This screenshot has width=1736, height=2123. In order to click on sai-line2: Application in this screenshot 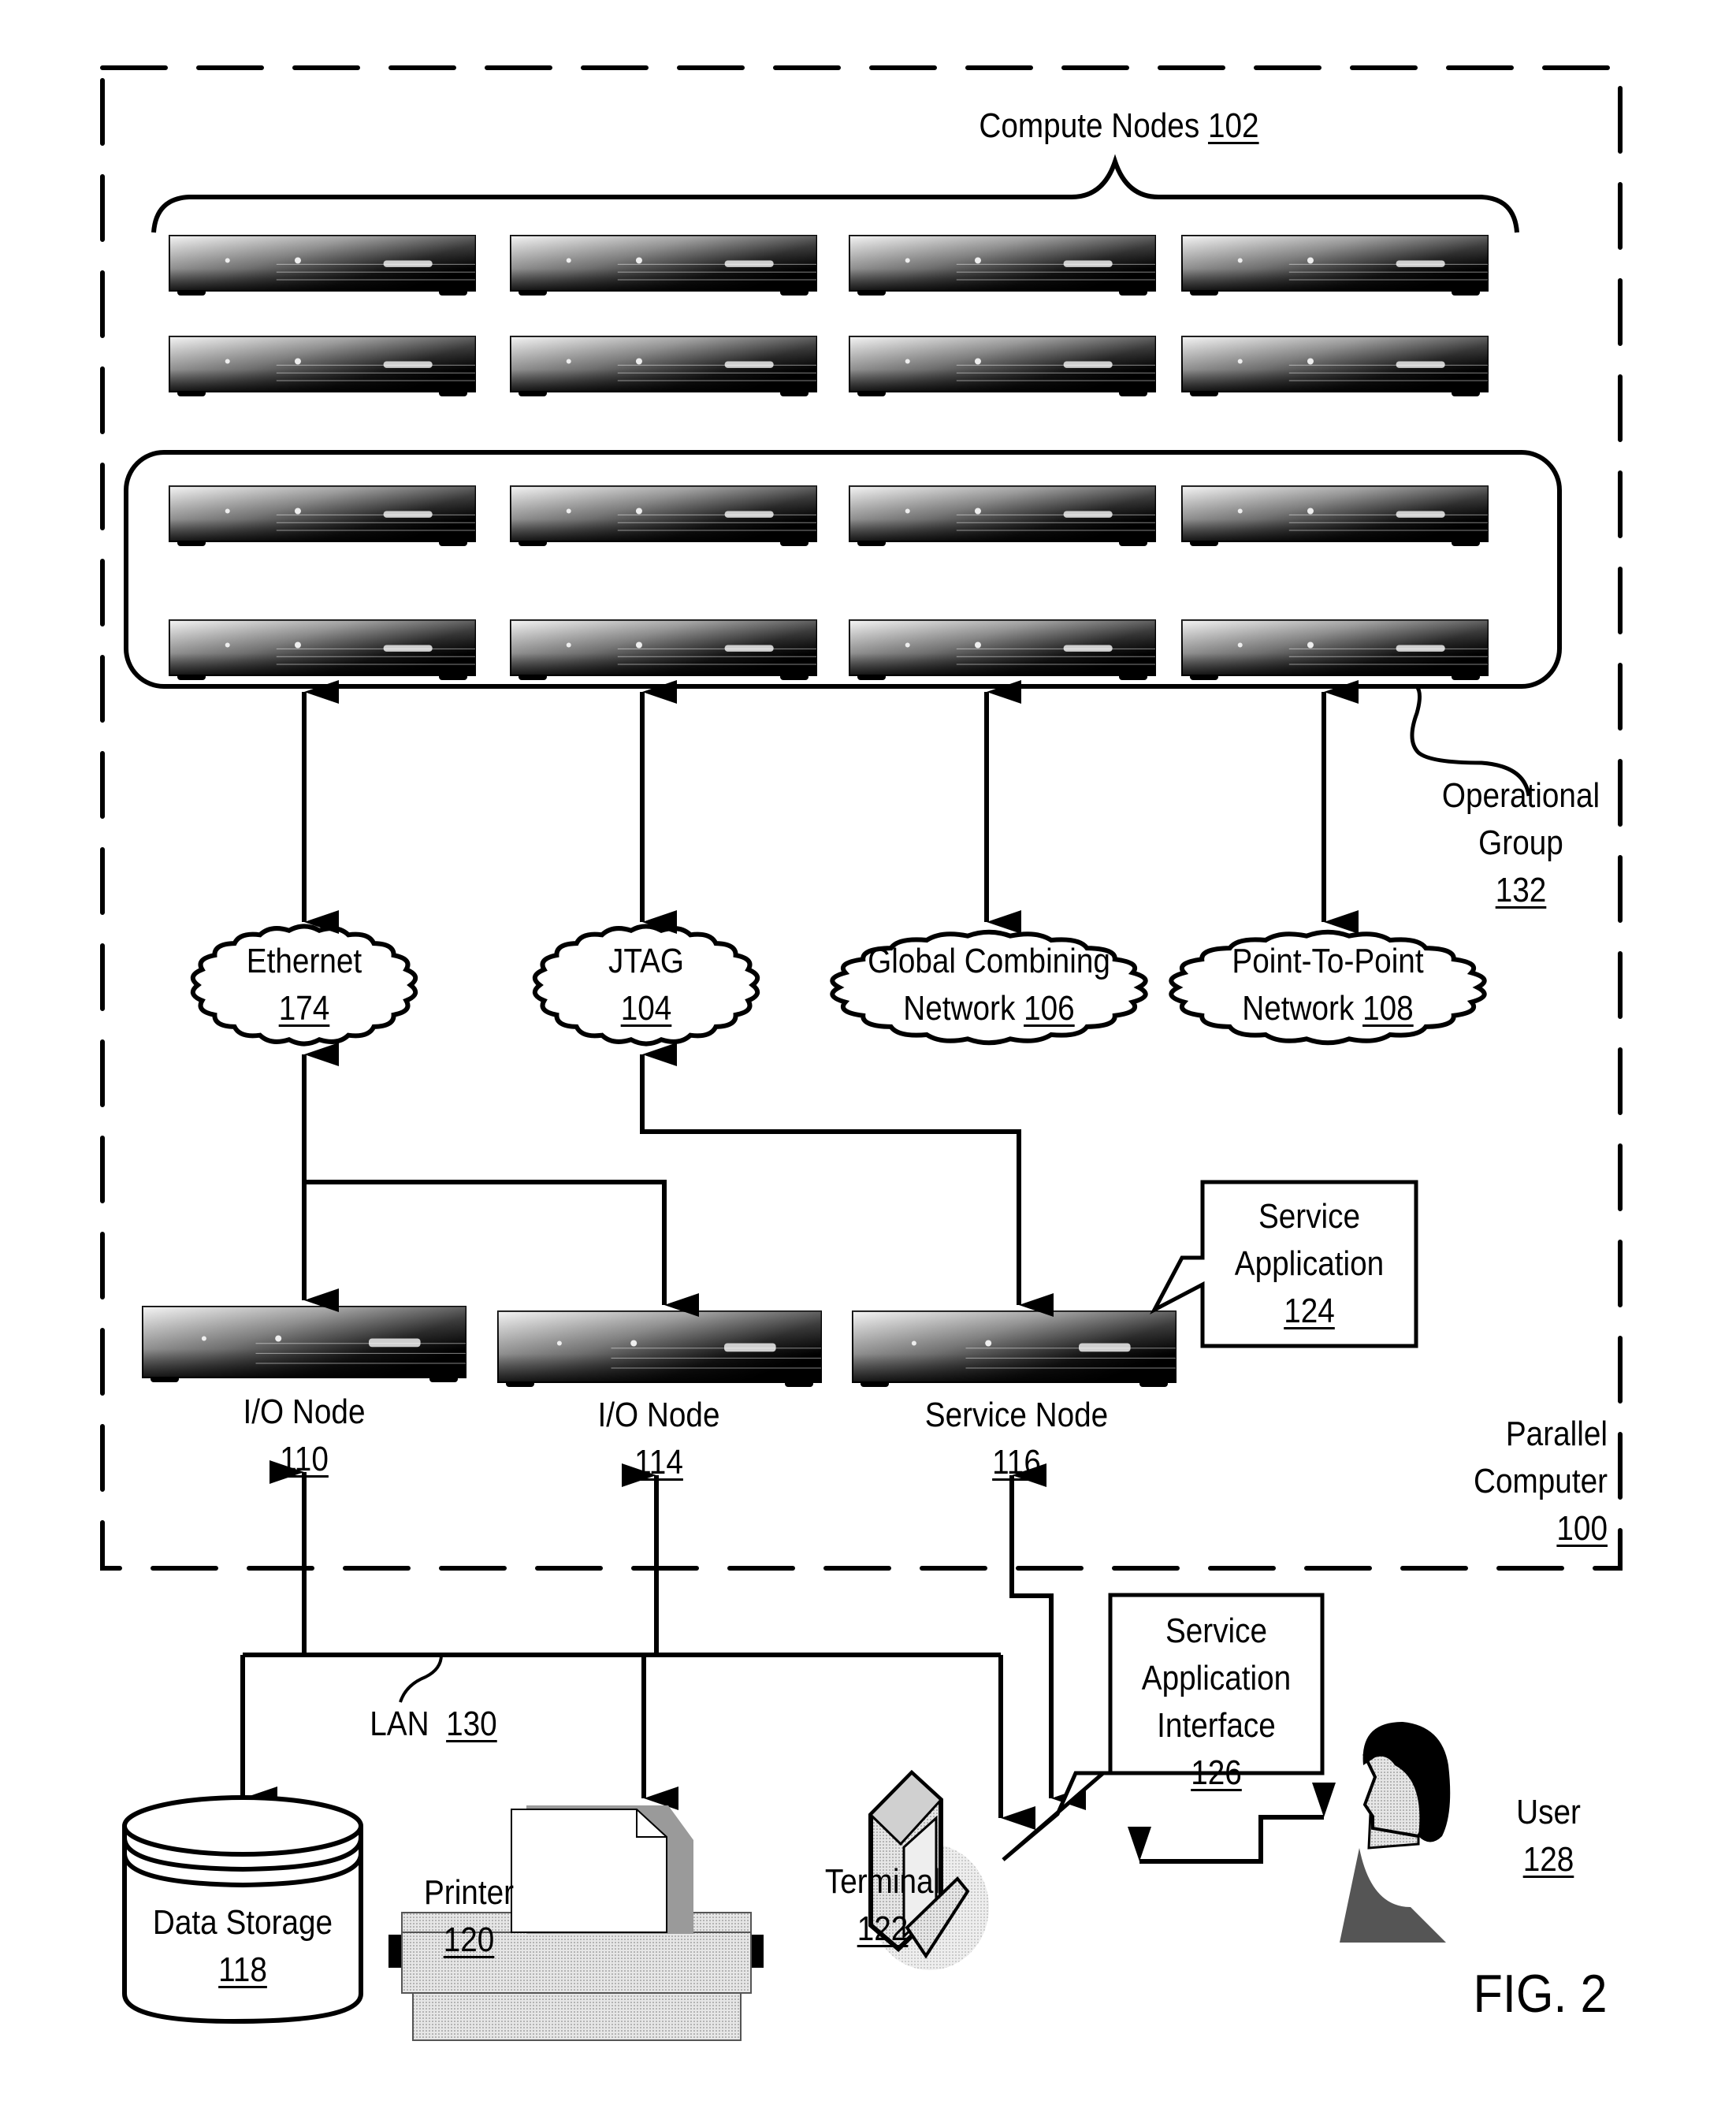, I will do `click(1216, 1678)`.